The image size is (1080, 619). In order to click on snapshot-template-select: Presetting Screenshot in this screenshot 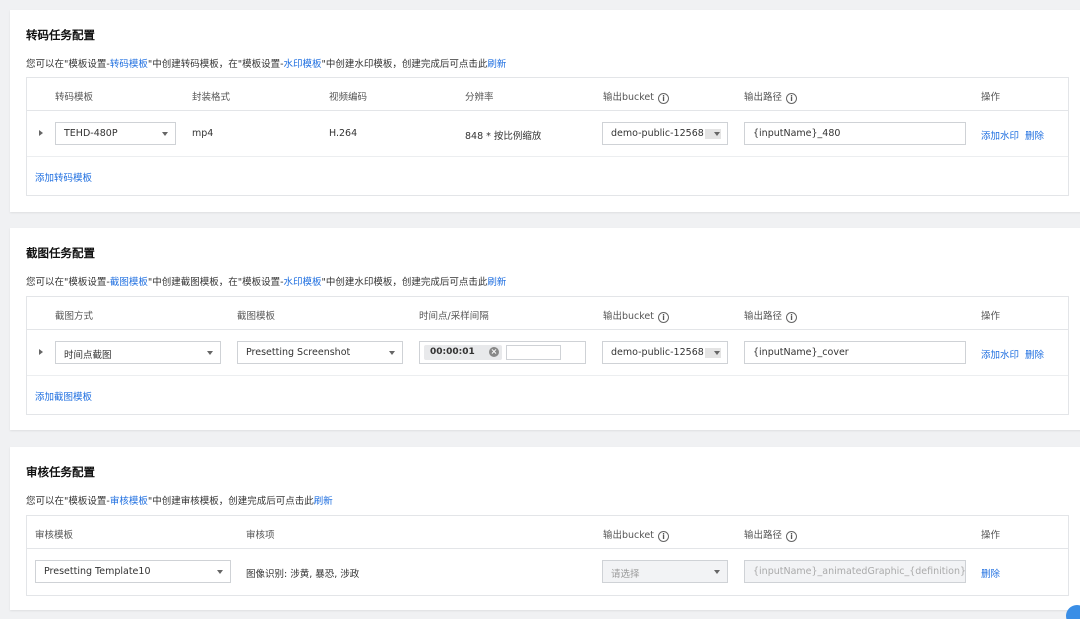, I will do `click(320, 352)`.